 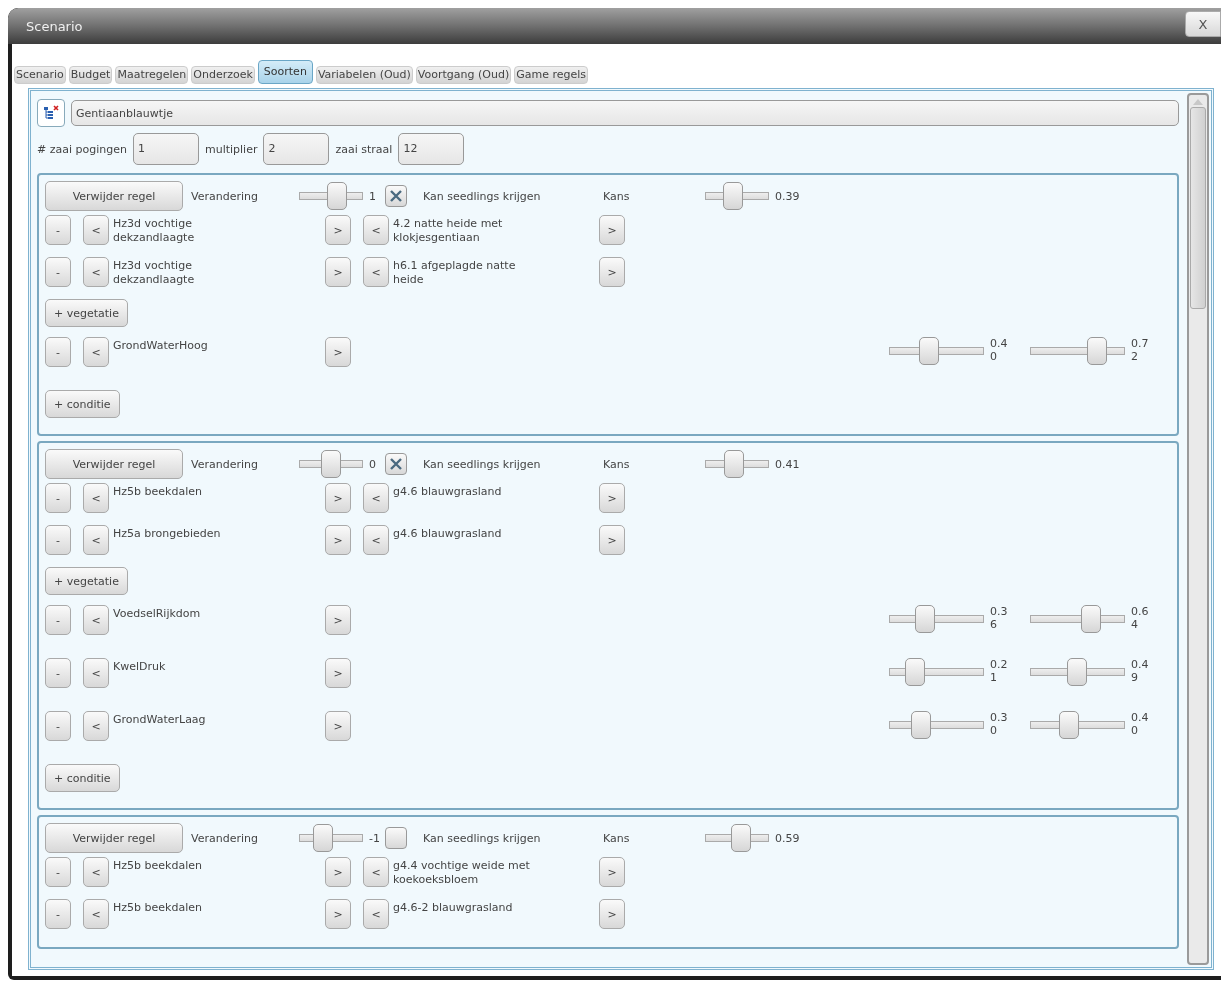 I want to click on scrollbar, so click(x=1198, y=529).